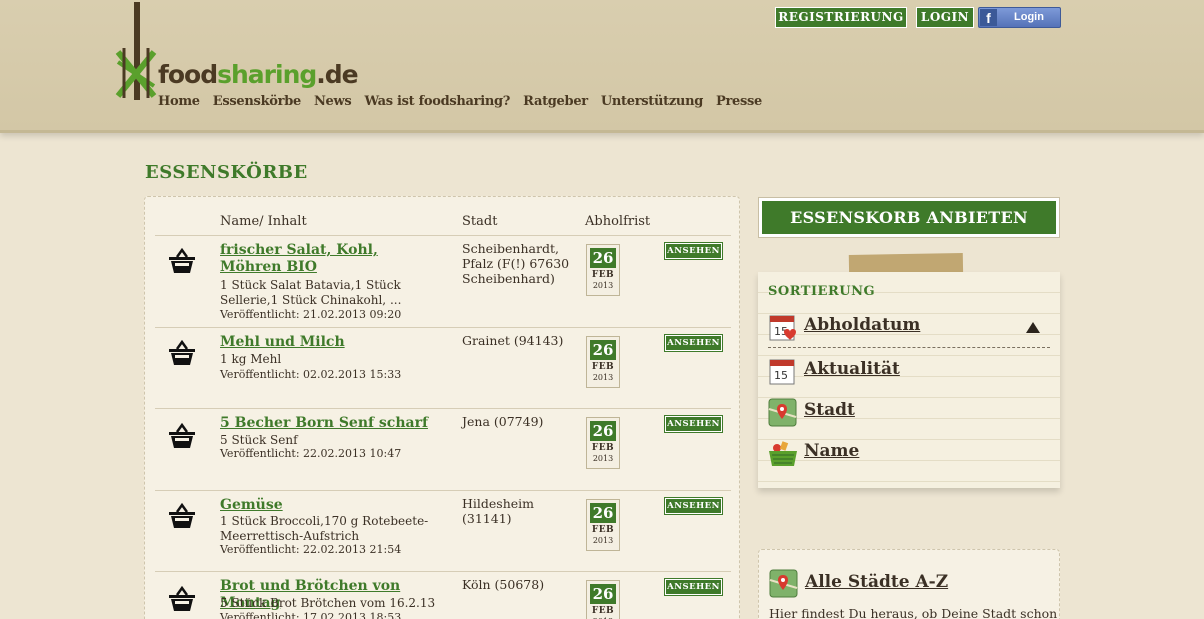 This screenshot has height=619, width=1204. What do you see at coordinates (437, 101) in the screenshot?
I see `nav-about: Was ist foodsharing?` at bounding box center [437, 101].